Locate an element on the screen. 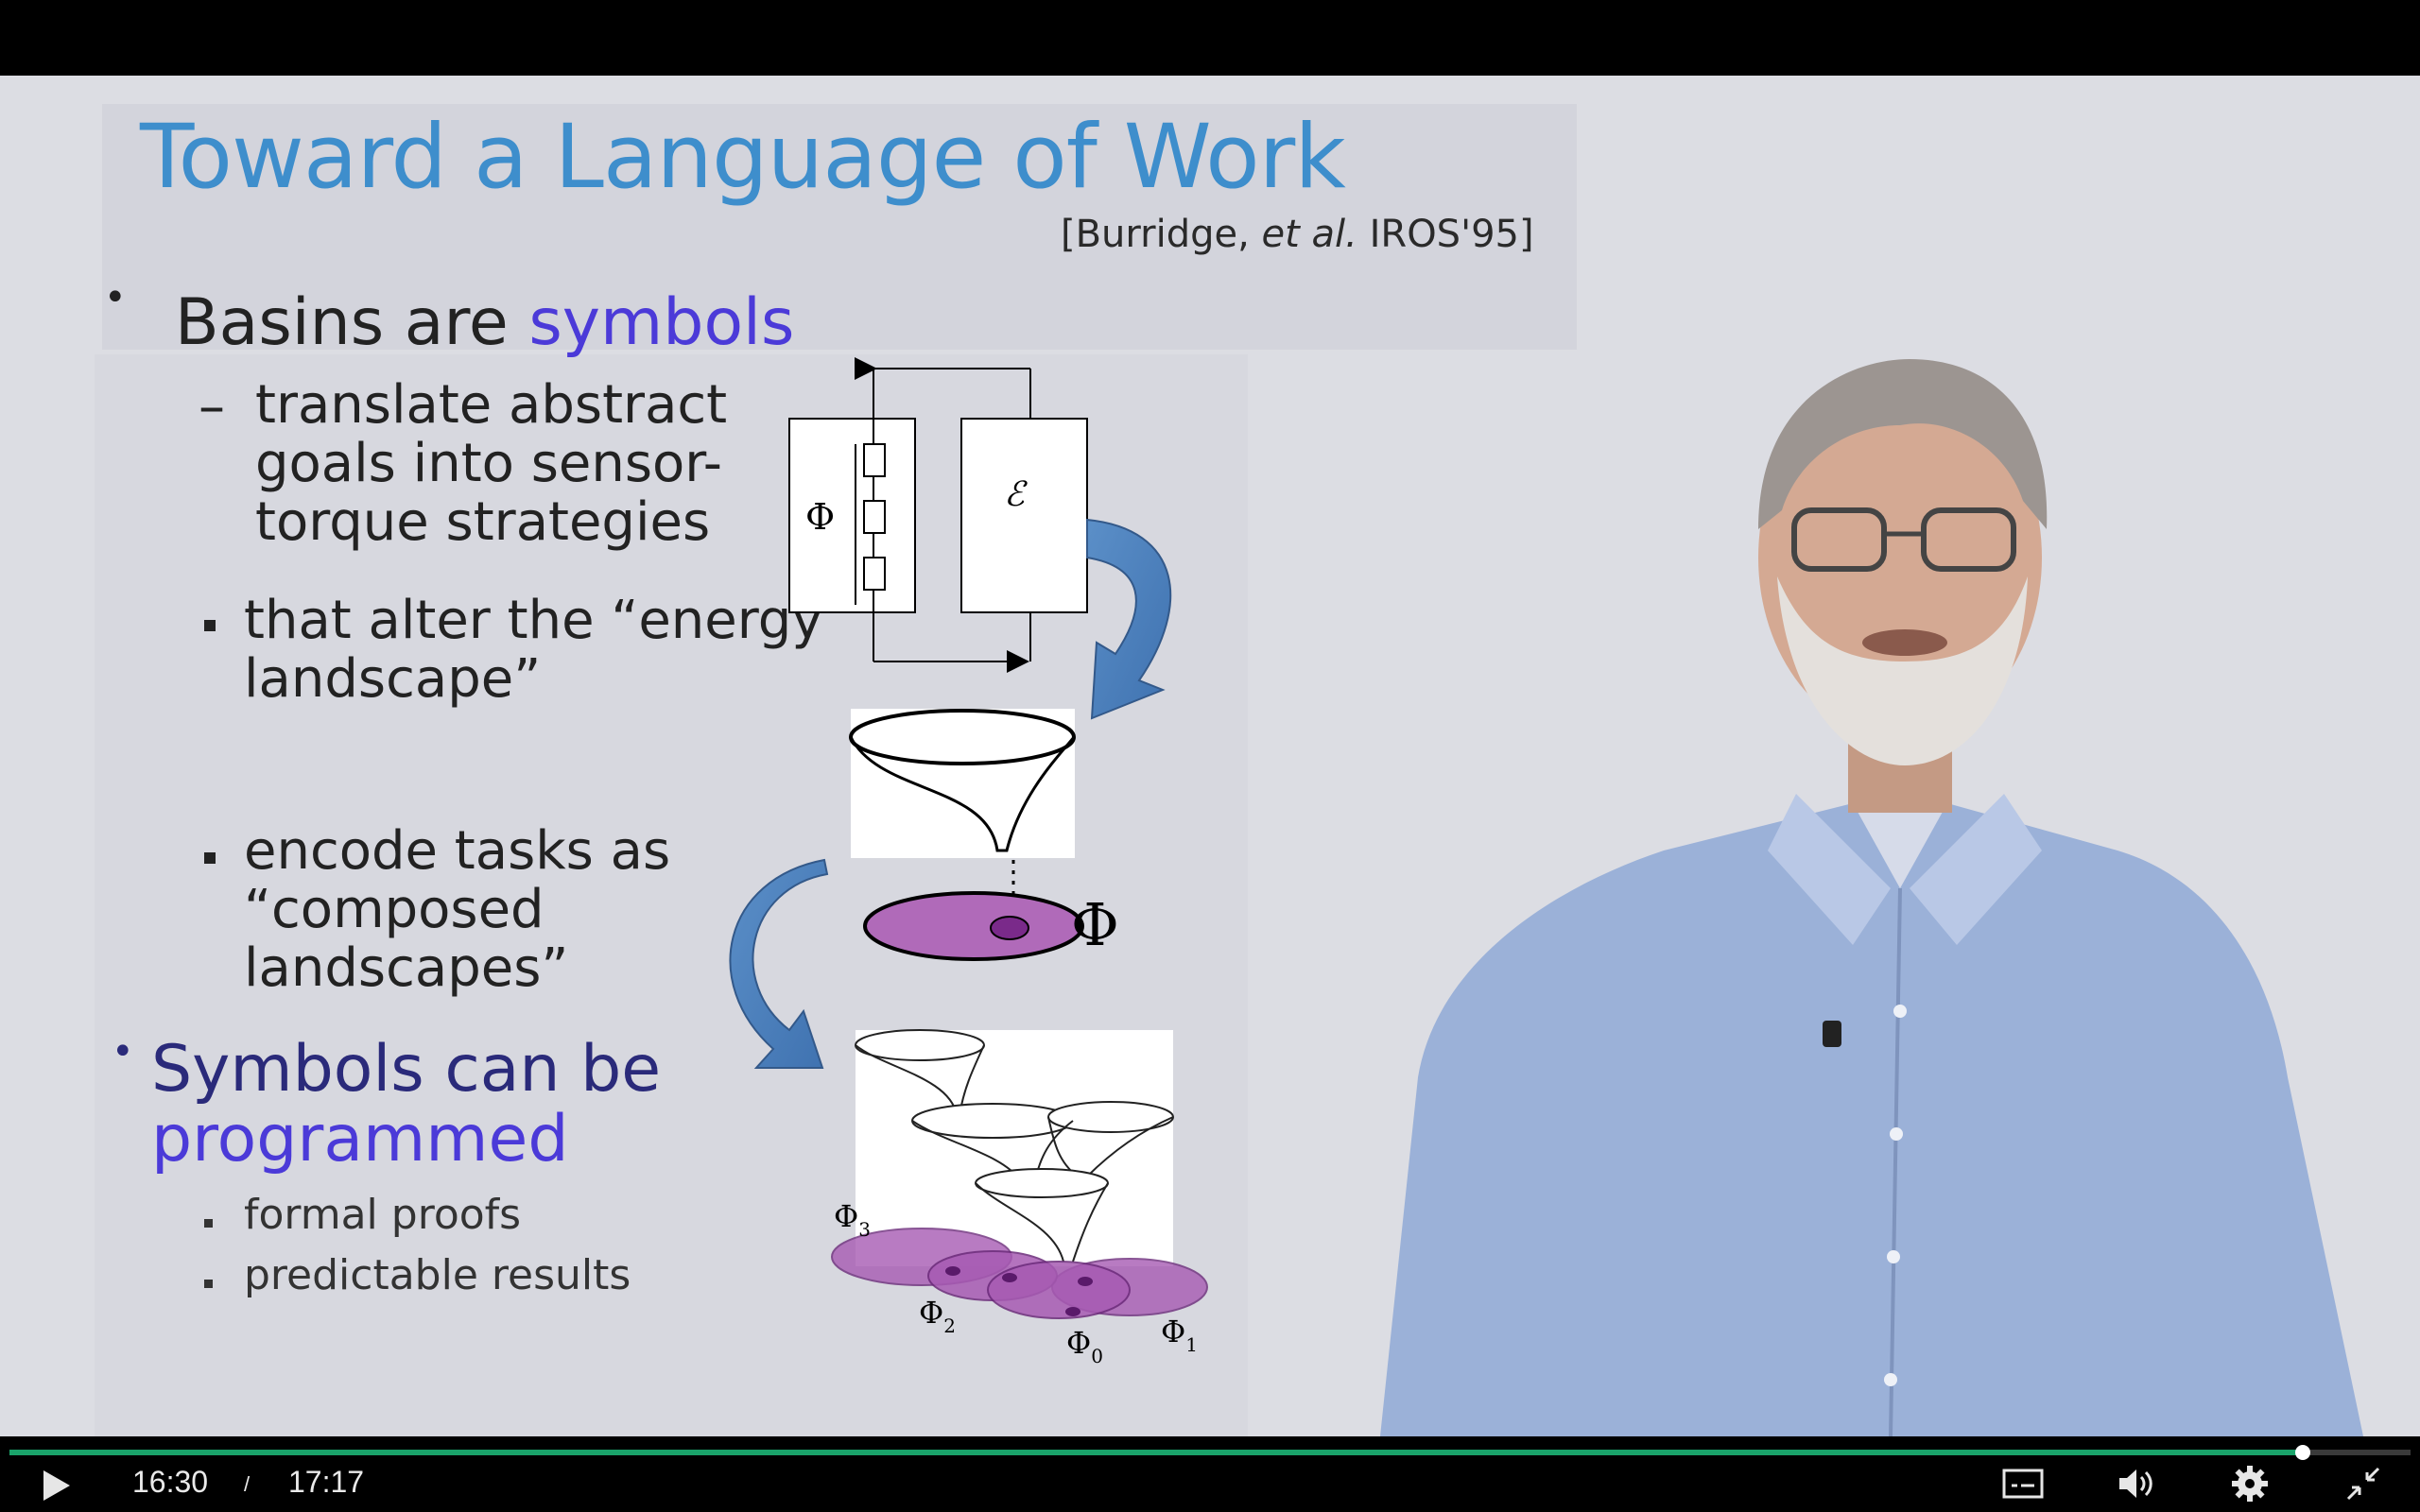 Image resolution: width=2420 pixels, height=1512 pixels. settings-icon is located at coordinates (2250, 1484).